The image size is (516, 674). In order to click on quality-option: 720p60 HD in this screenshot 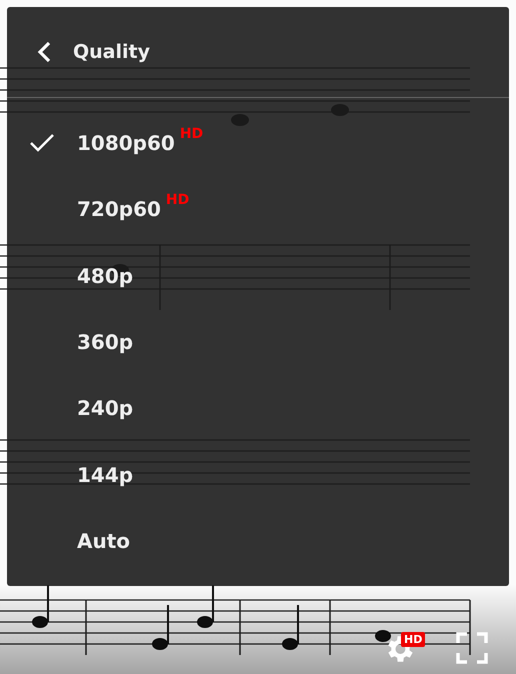, I will do `click(258, 209)`.